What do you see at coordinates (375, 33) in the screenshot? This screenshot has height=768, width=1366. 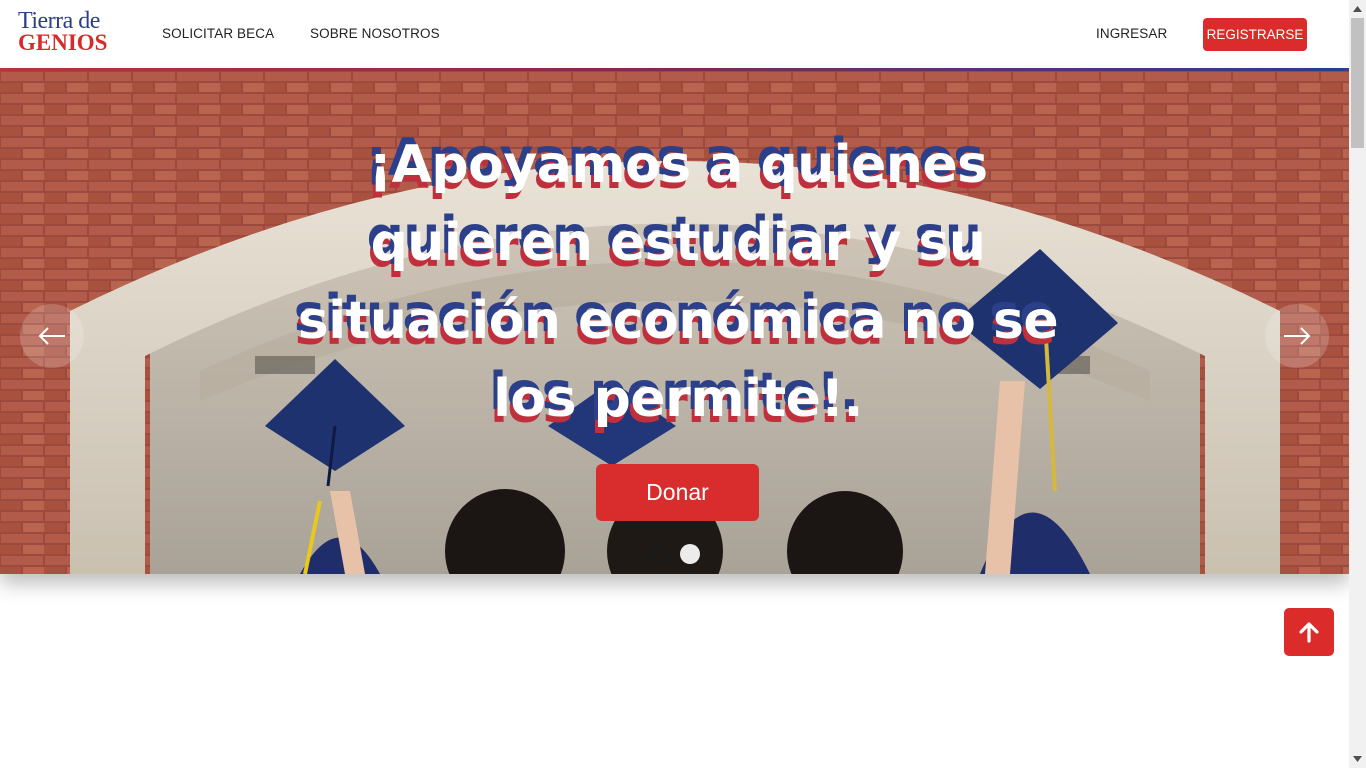 I see `nav-link-sobre-nosotros: SOBRE NOSOTROS` at bounding box center [375, 33].